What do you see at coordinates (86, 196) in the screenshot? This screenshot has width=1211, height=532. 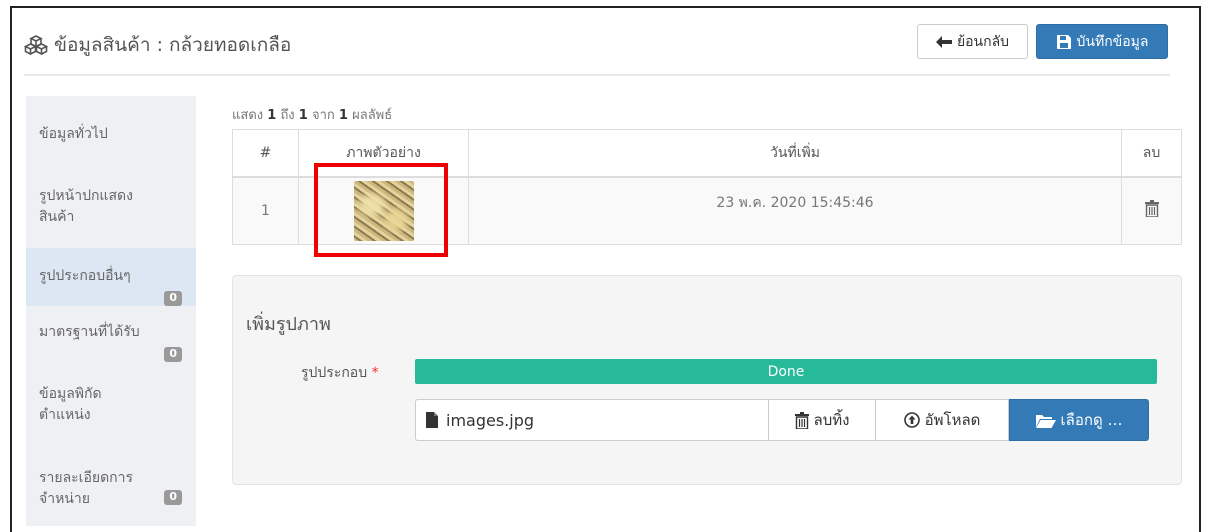 I see `sidebar-item-label: รูปหน้าปกแสดง` at bounding box center [86, 196].